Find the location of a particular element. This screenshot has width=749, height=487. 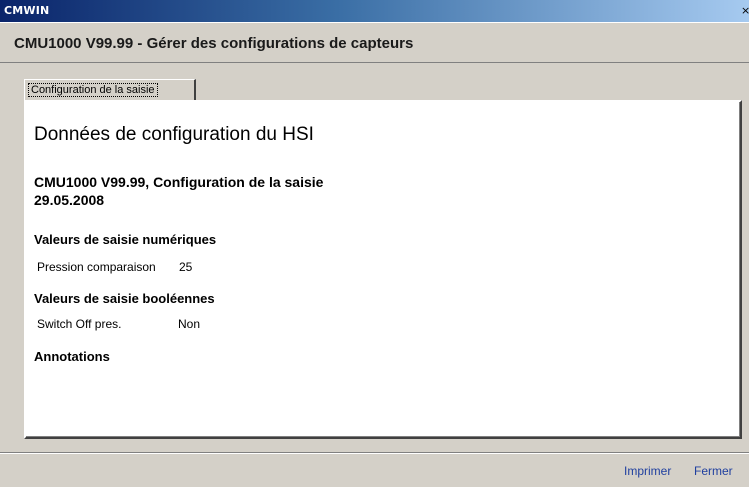

section-heading-boolean: Valeurs de saisie booléennes is located at coordinates (124, 298).